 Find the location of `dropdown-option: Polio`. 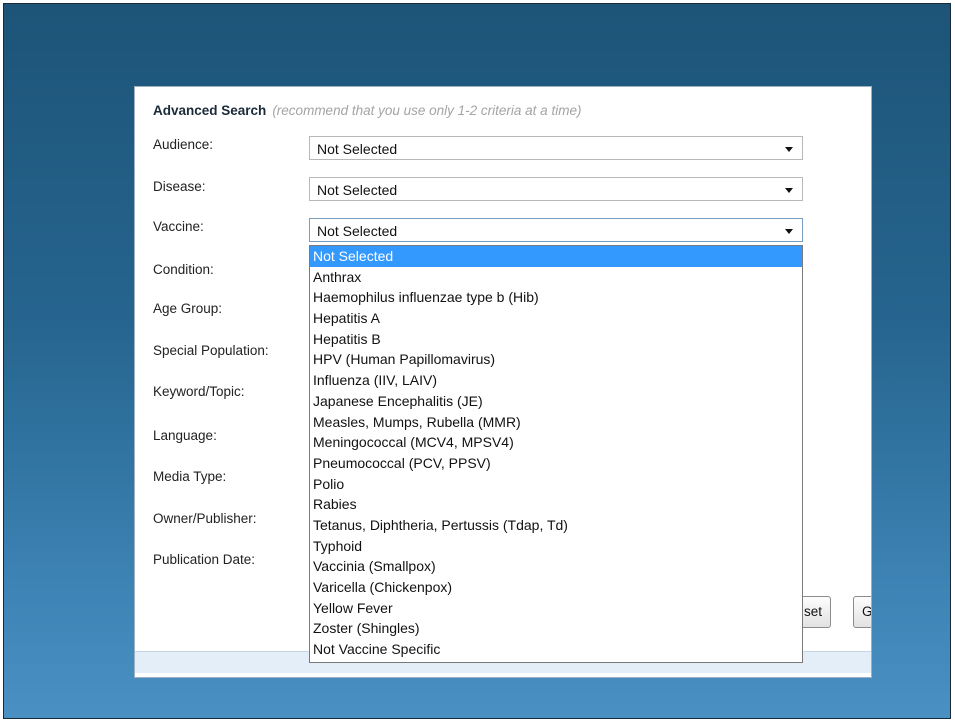

dropdown-option: Polio is located at coordinates (556, 484).